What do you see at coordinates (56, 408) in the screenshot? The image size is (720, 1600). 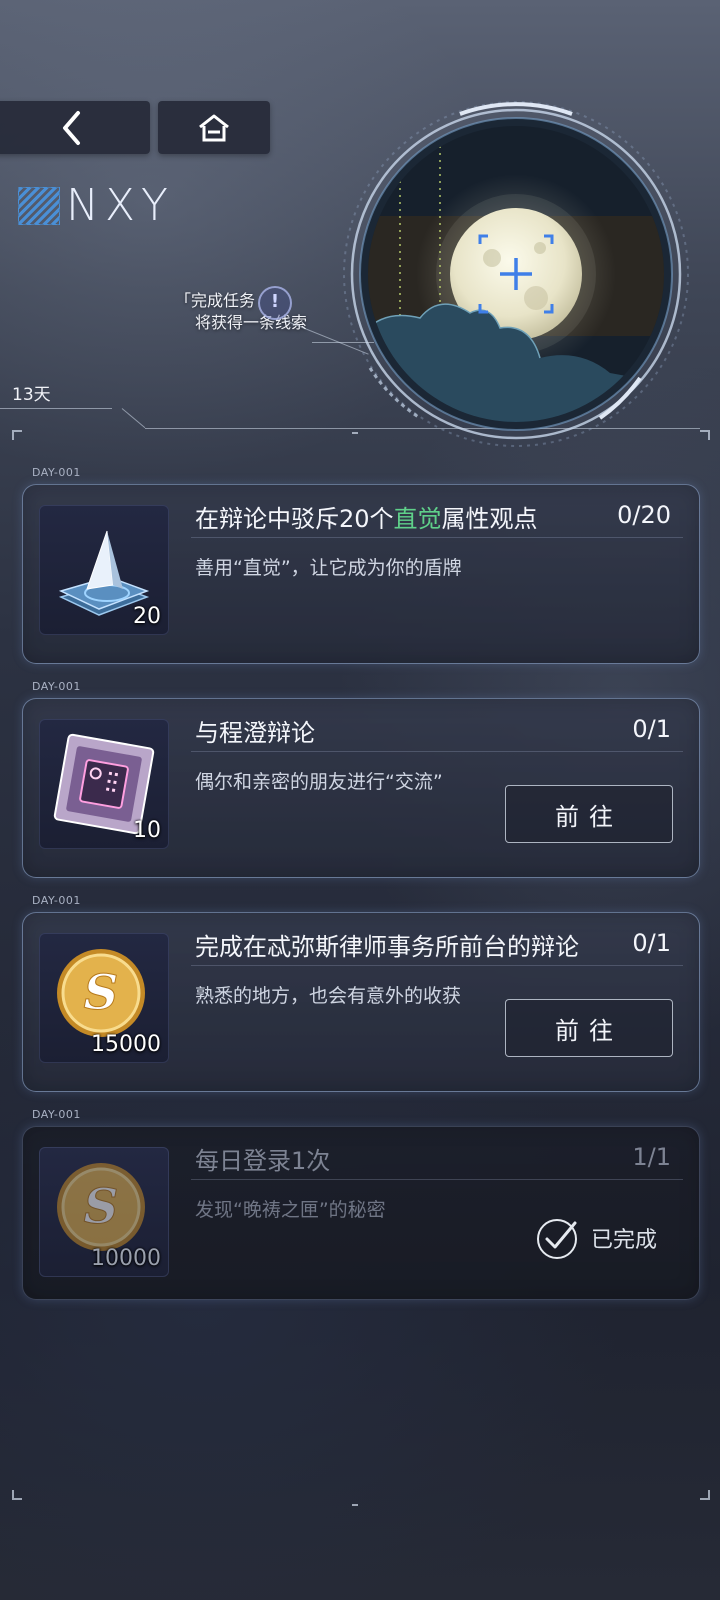 I see `days-line` at bounding box center [56, 408].